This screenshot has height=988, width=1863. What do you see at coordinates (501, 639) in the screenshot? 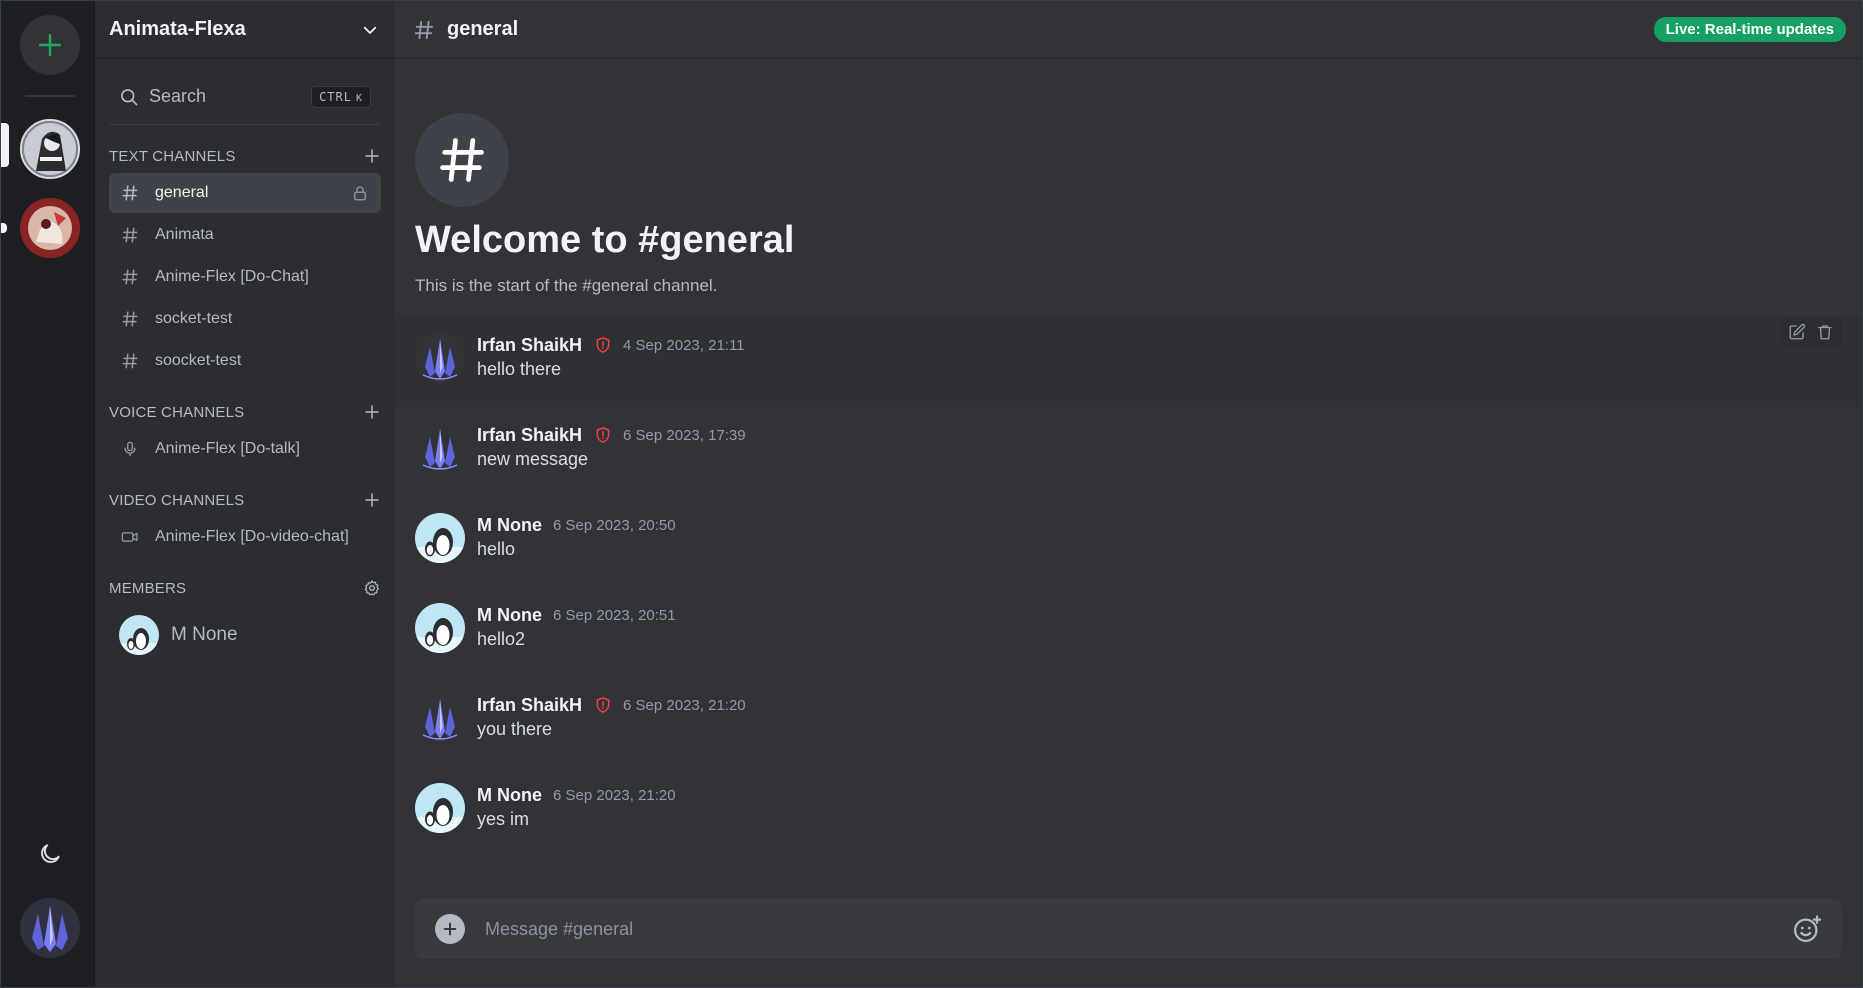
I see `message-text: hello2` at bounding box center [501, 639].